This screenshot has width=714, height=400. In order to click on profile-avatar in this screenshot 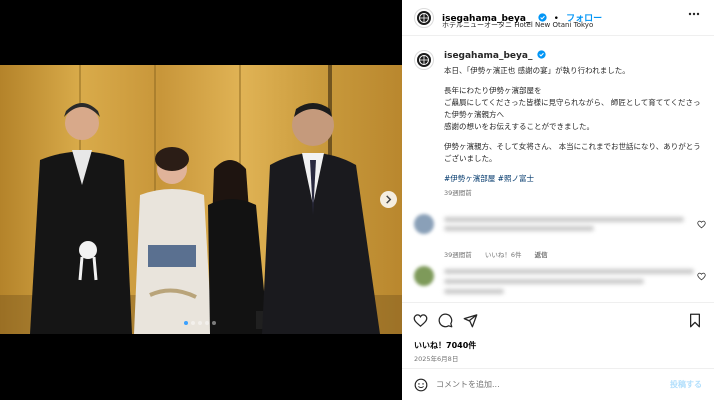, I will do `click(424, 18)`.